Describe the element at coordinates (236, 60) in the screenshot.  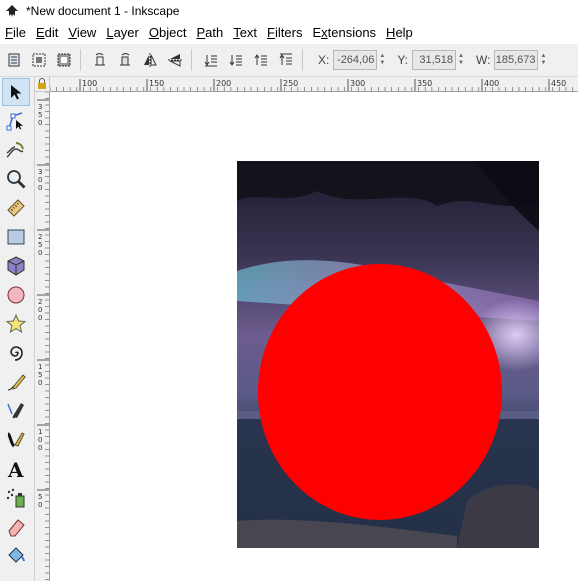
I see `lower-icon` at that location.